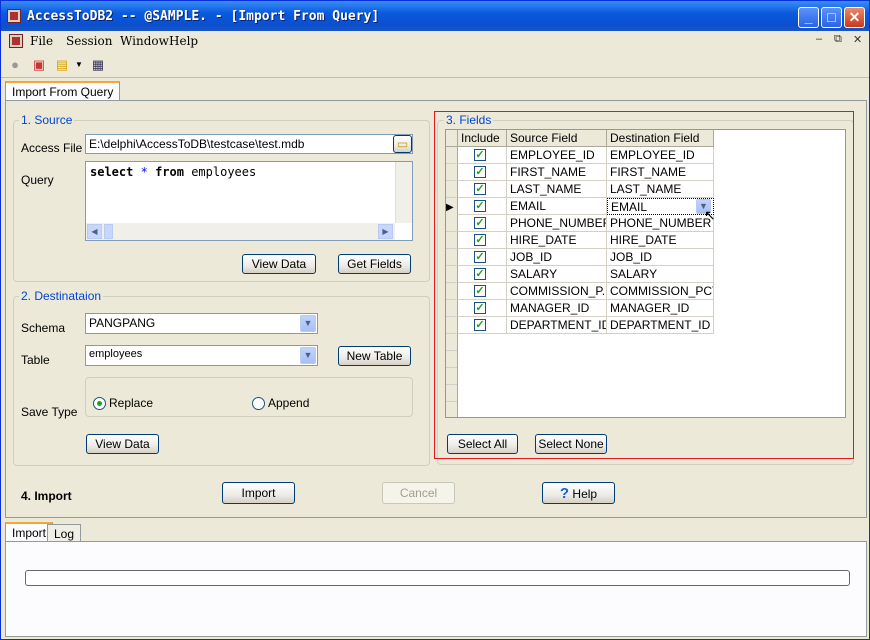  What do you see at coordinates (660, 274) in the screenshot?
I see `destination-field-cell: SALARY` at bounding box center [660, 274].